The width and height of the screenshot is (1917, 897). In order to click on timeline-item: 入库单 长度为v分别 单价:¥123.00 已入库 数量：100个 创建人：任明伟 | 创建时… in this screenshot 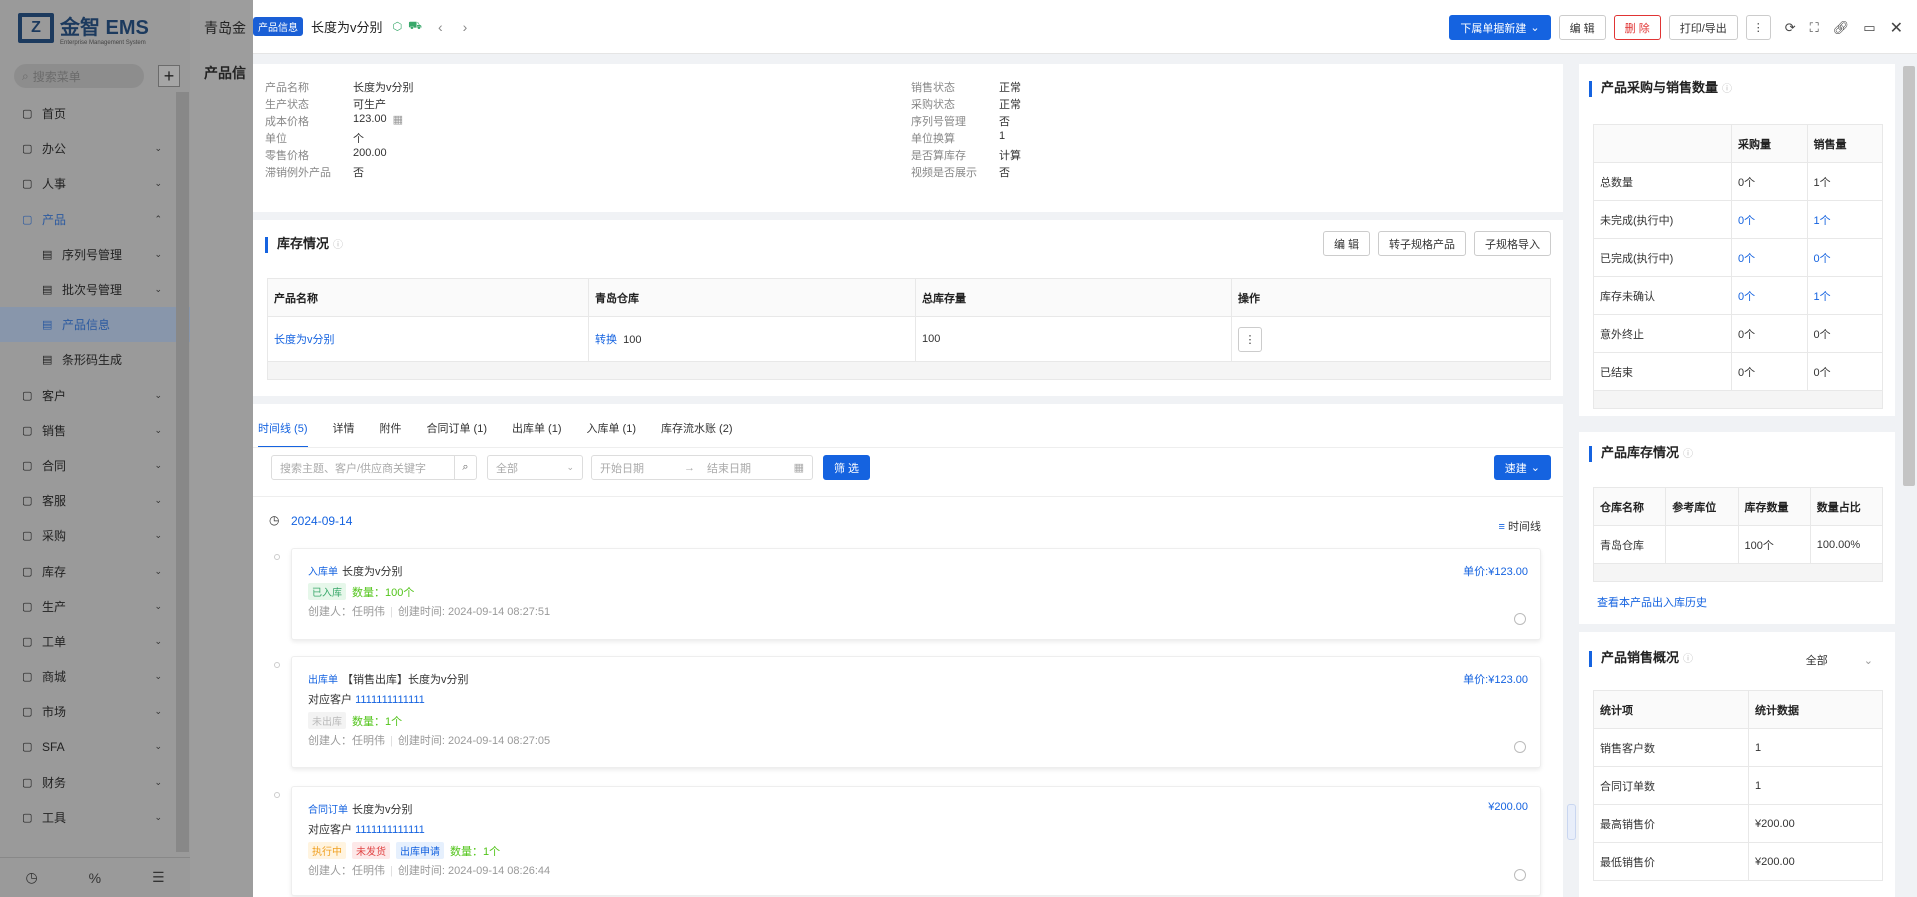, I will do `click(916, 594)`.